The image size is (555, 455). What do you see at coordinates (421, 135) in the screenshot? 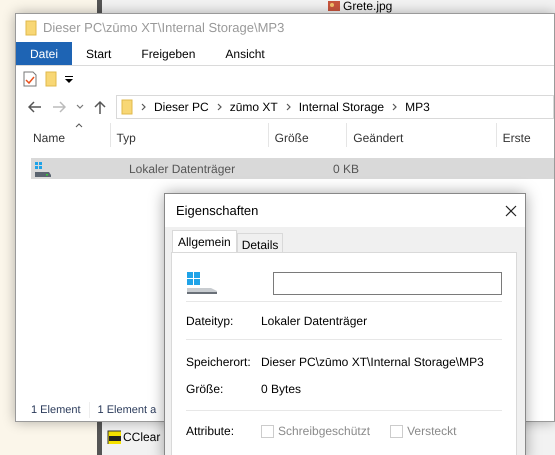
I see `column-header: Geändert` at bounding box center [421, 135].